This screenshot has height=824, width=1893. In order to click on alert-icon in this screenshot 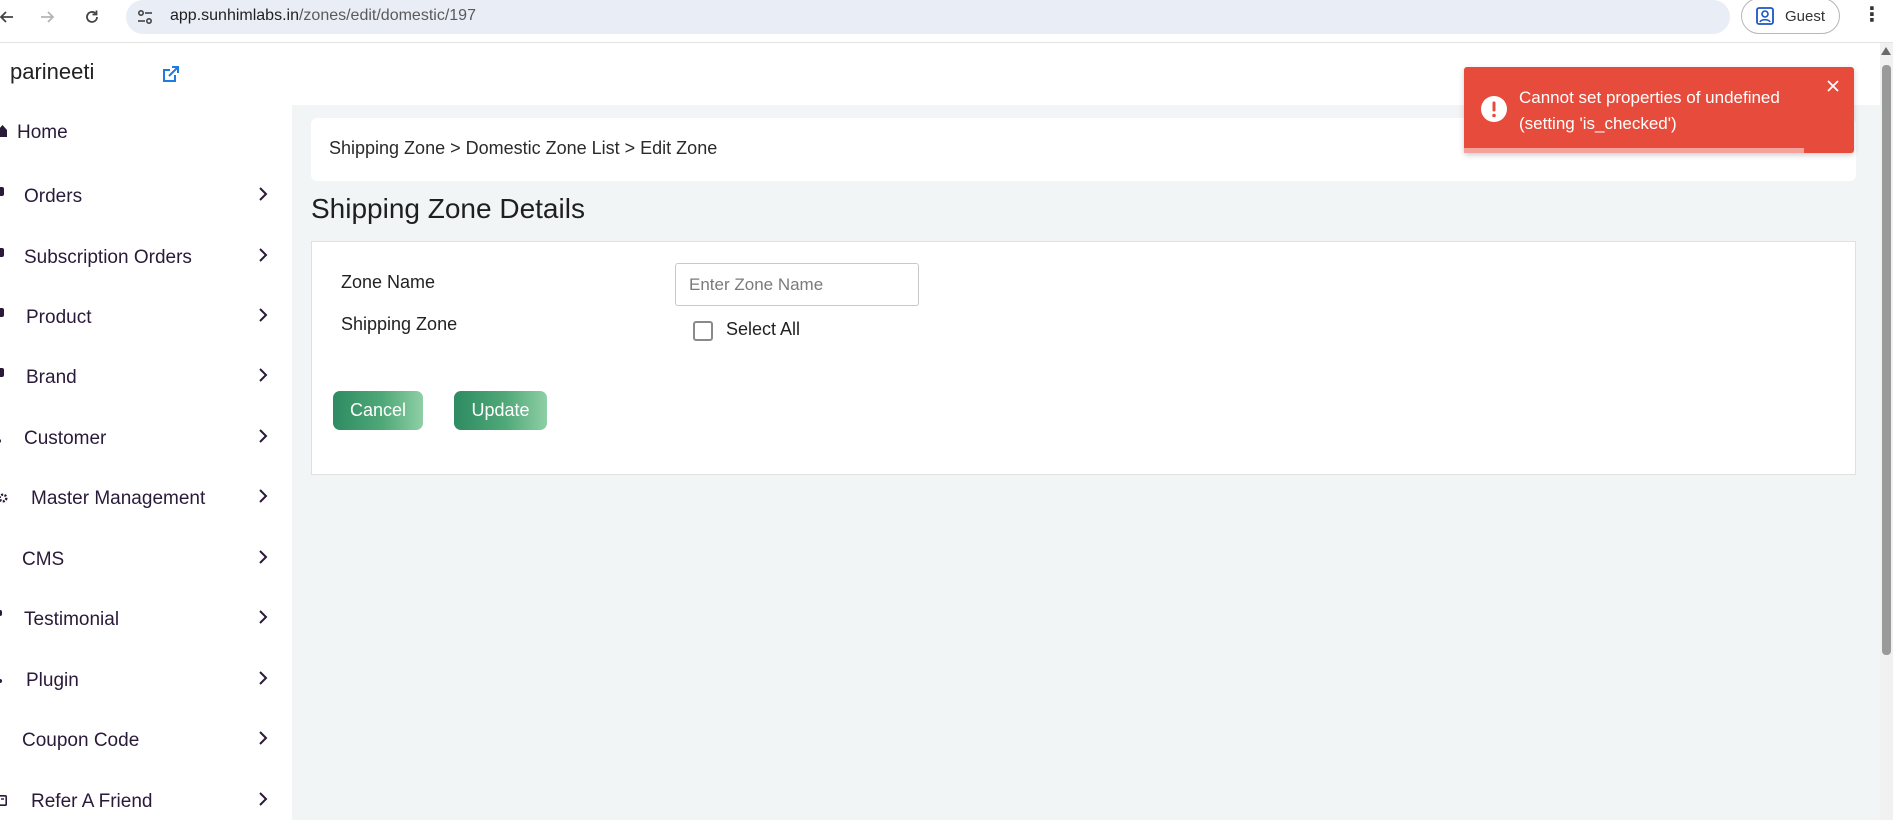, I will do `click(1494, 109)`.